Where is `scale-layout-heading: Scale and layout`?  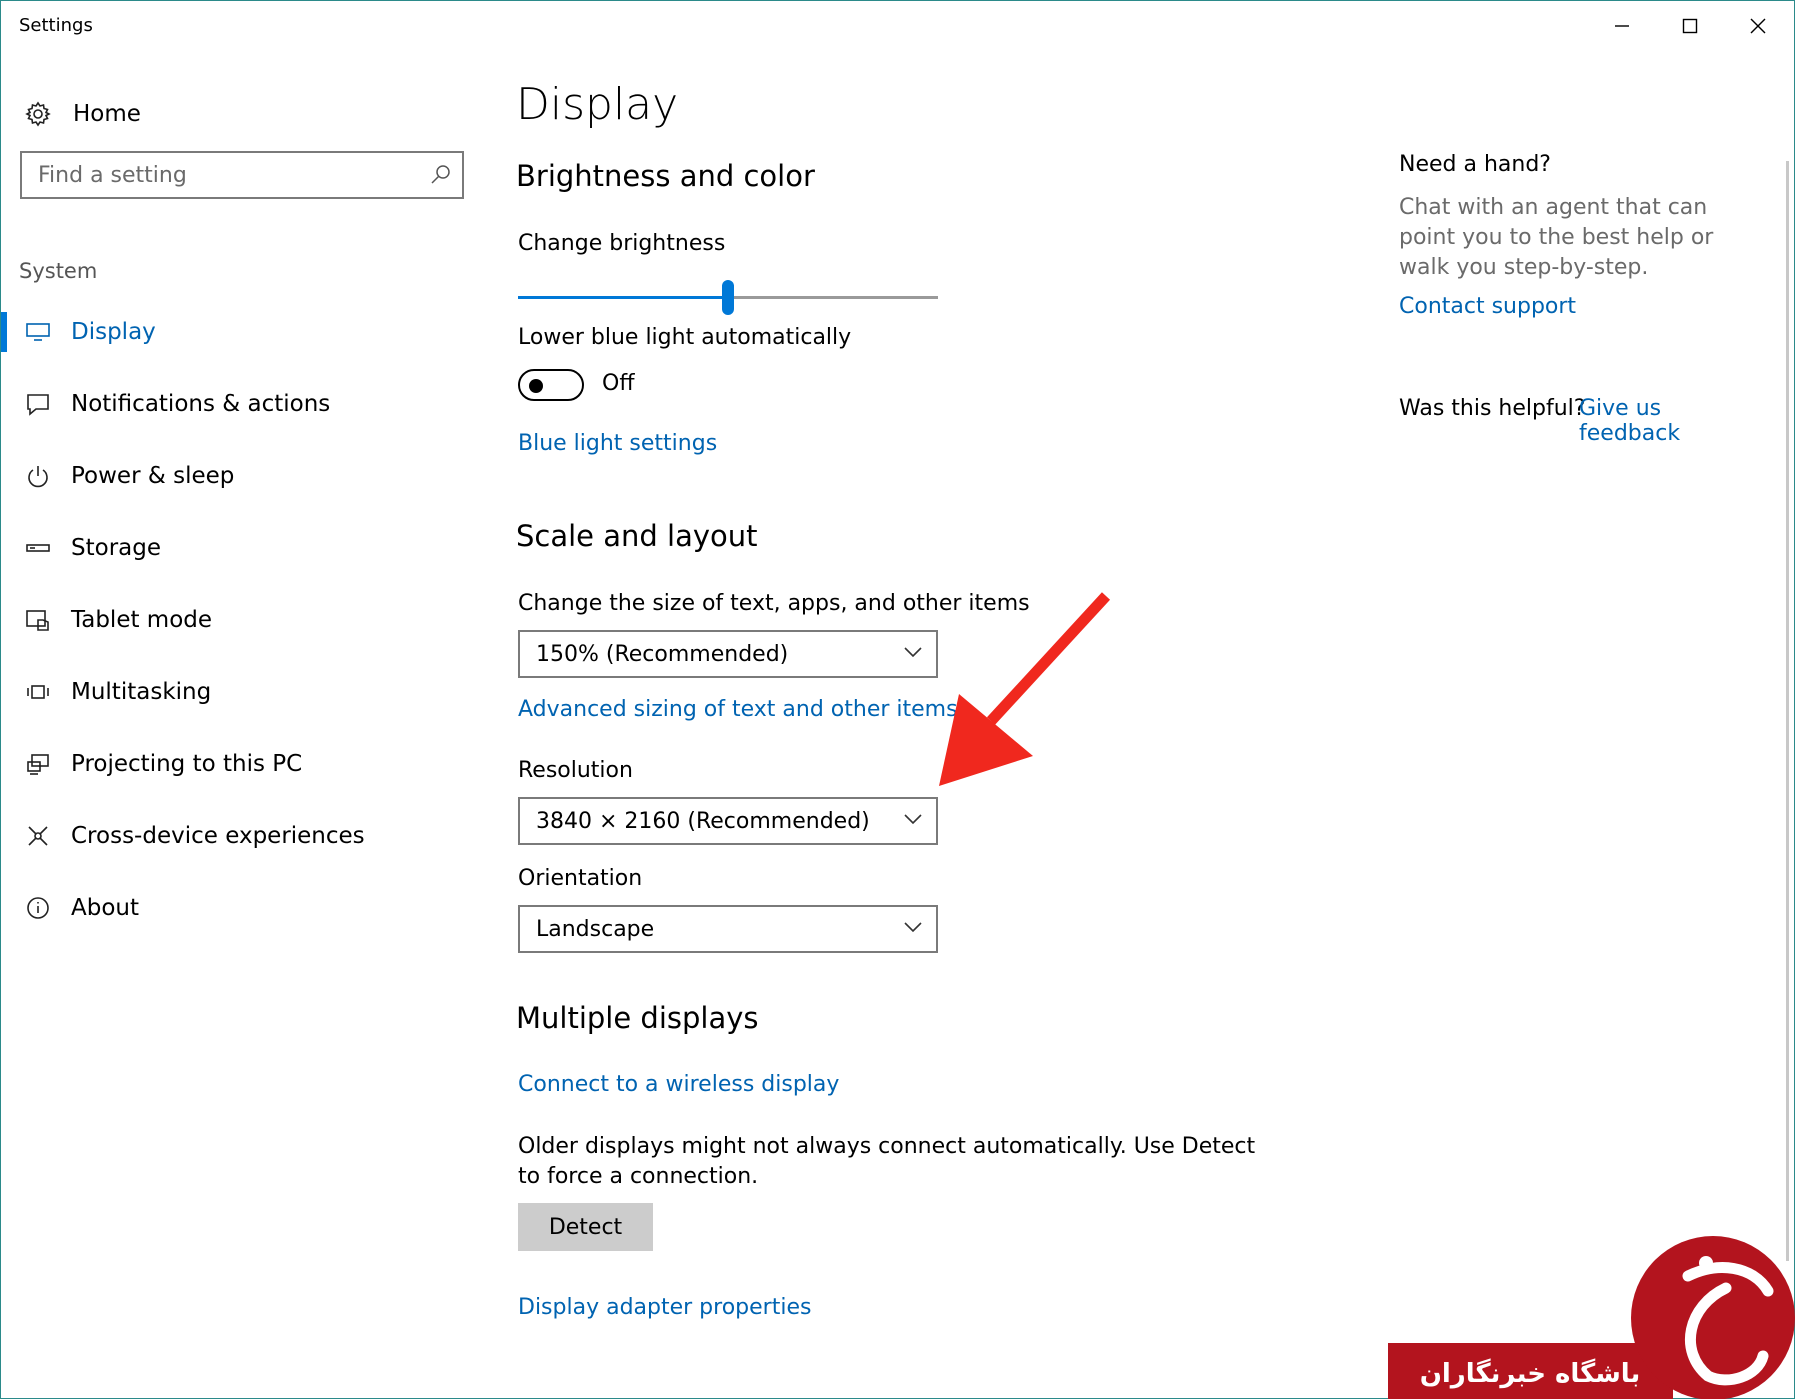 scale-layout-heading: Scale and layout is located at coordinates (637, 536).